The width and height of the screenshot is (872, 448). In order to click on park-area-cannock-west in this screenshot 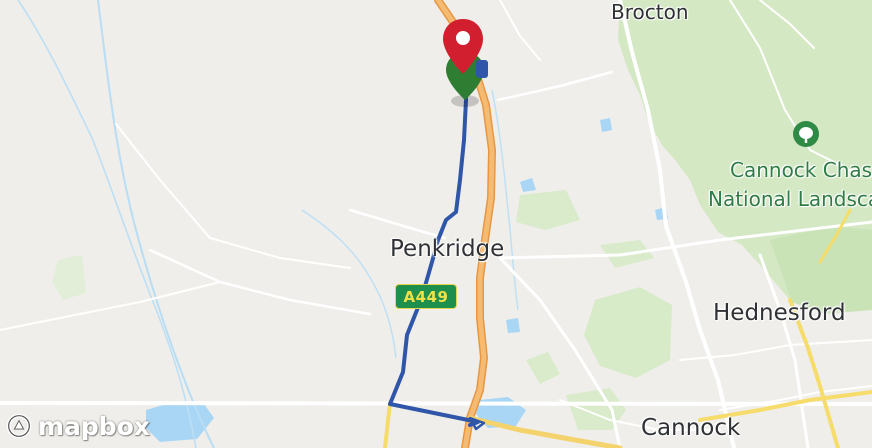, I will do `click(596, 409)`.